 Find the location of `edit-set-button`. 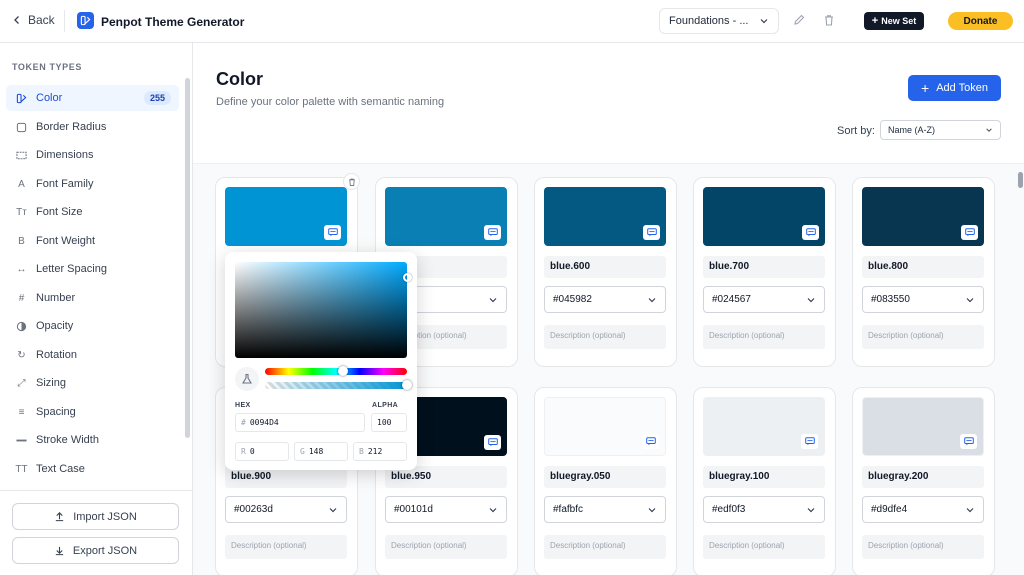

edit-set-button is located at coordinates (800, 21).